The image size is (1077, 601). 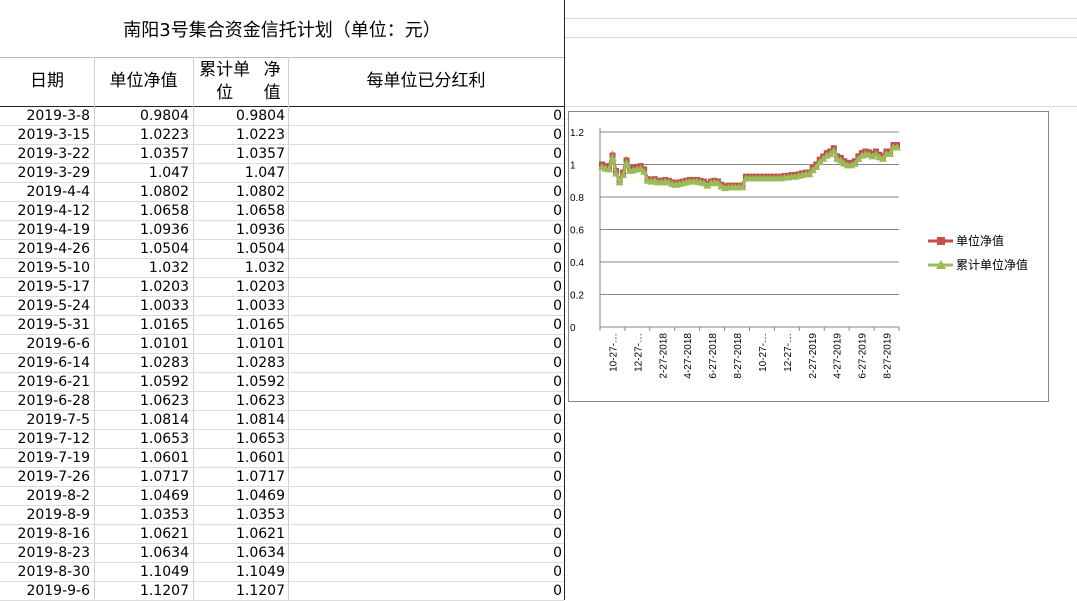 I want to click on cell-cum-nav: 1.0658, so click(x=240, y=211).